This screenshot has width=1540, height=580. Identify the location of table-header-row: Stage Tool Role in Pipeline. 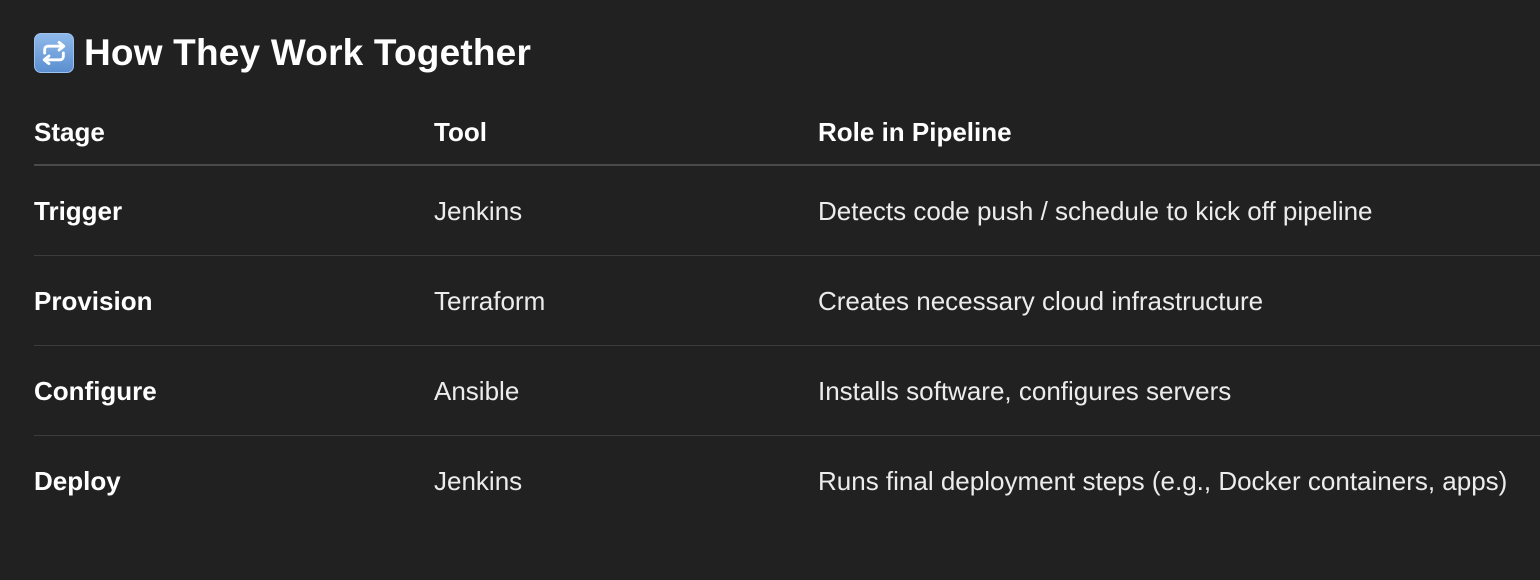
(787, 133).